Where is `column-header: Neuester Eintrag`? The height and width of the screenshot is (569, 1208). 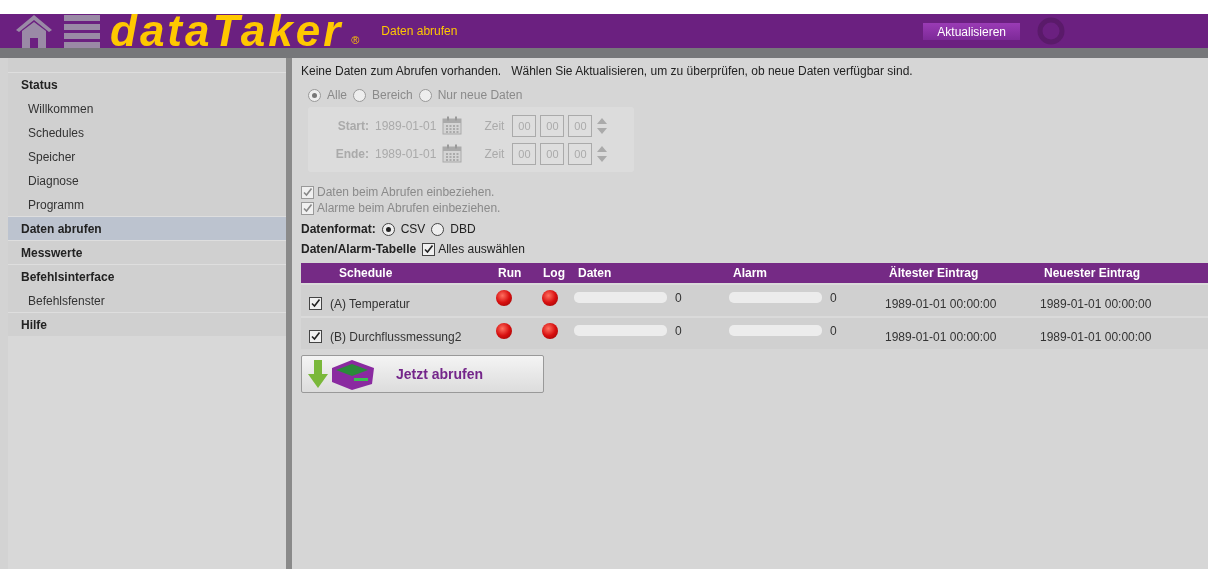 column-header: Neuester Eintrag is located at coordinates (1092, 273).